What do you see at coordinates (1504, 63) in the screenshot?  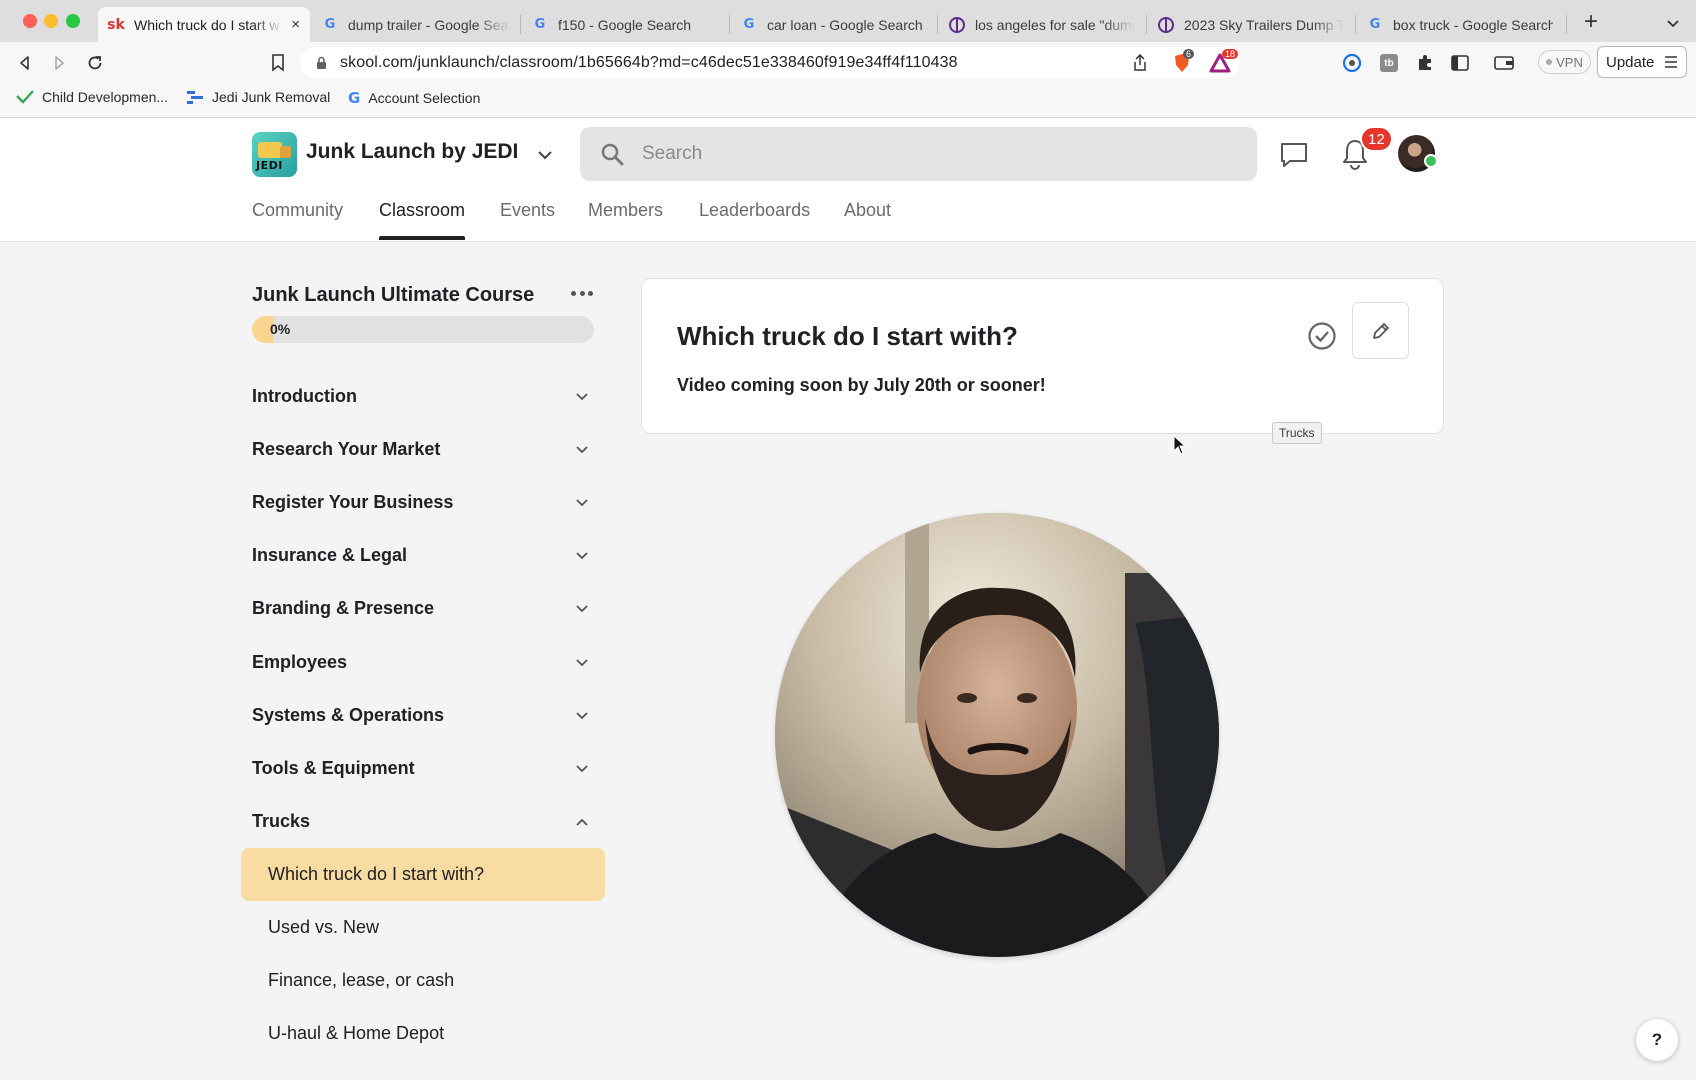 I see `wallet-icon` at bounding box center [1504, 63].